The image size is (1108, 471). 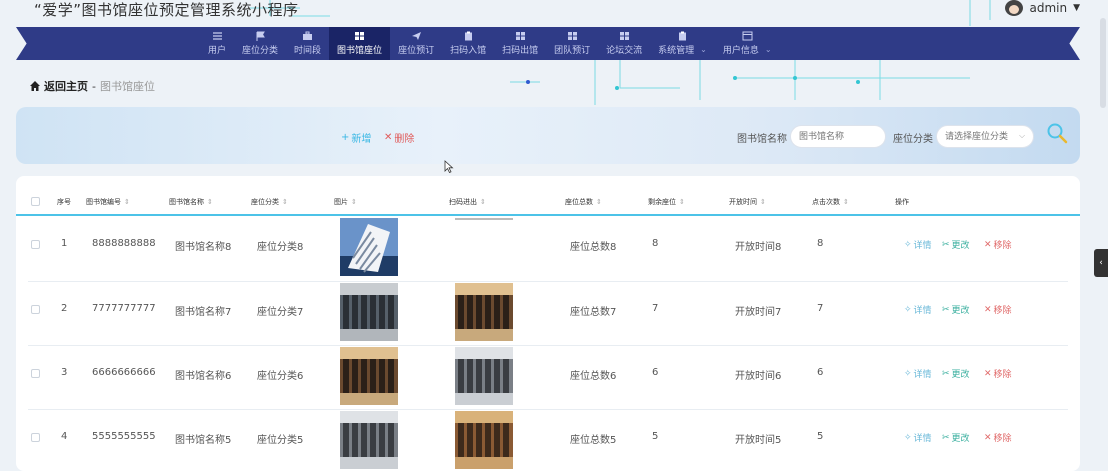 I want to click on column-header-label: 点击次数, so click(x=826, y=202).